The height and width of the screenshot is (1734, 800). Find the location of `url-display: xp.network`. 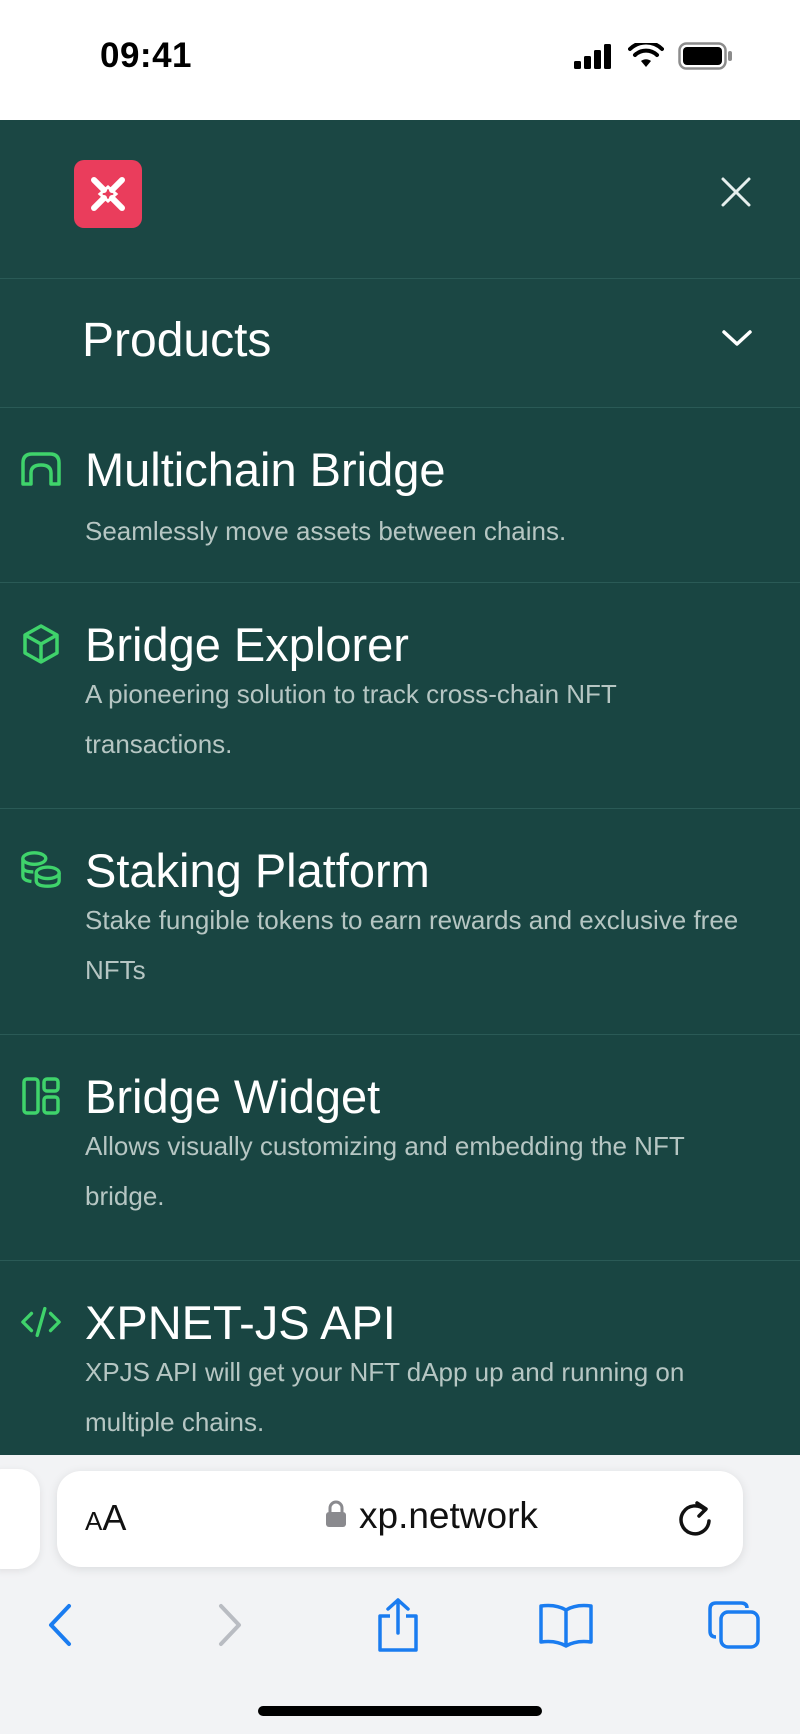

url-display: xp.network is located at coordinates (431, 1516).